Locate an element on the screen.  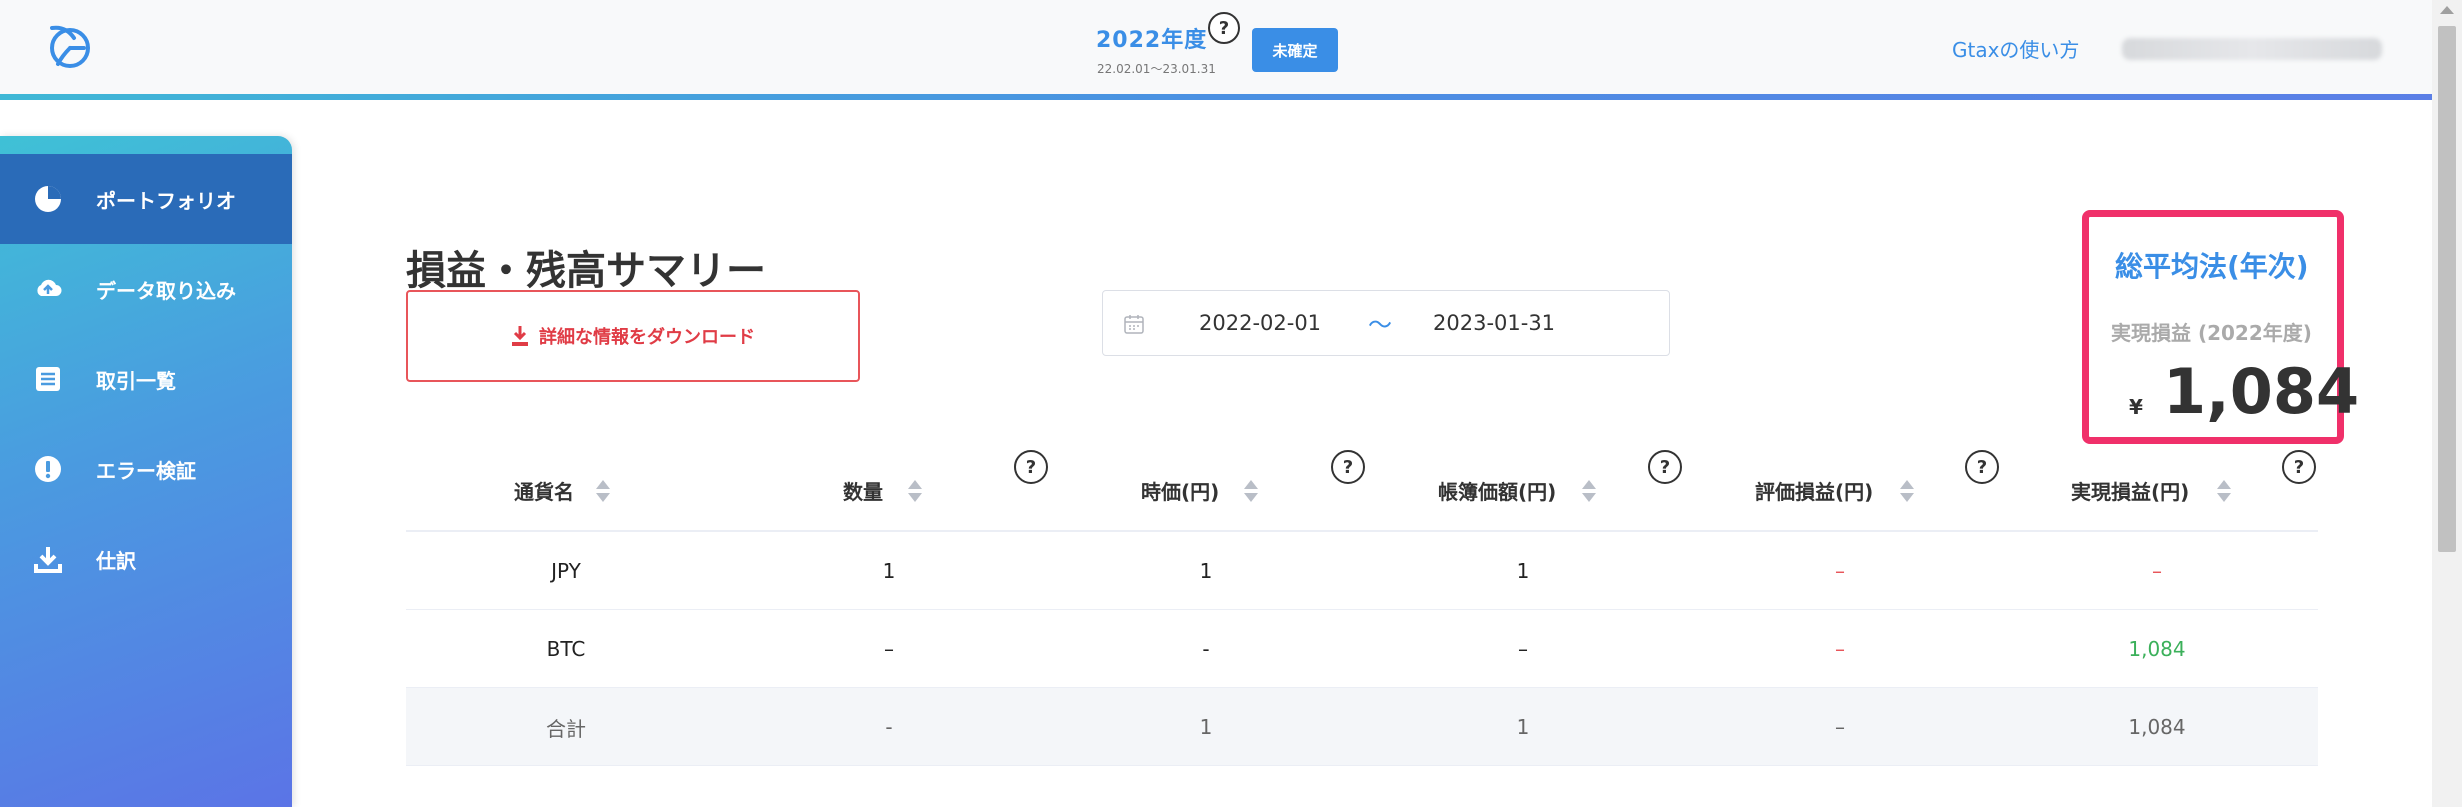
scroll-up-arrow-icon is located at coordinates (2447, 10).